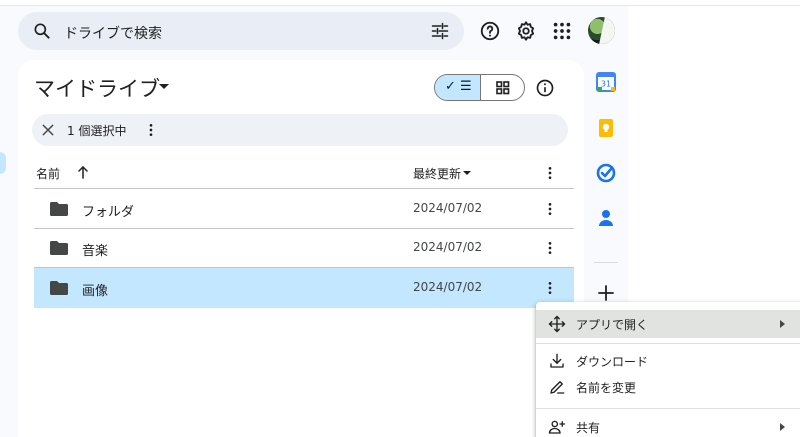  Describe the element at coordinates (562, 31) in the screenshot. I see `apps-grid-icon` at that location.